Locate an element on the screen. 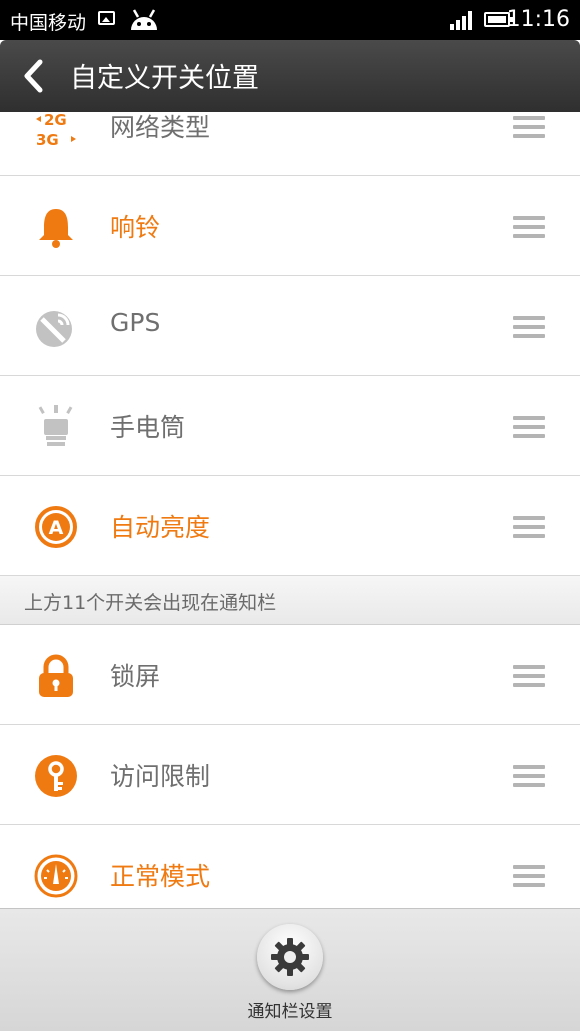  android-icon is located at coordinates (144, 19).